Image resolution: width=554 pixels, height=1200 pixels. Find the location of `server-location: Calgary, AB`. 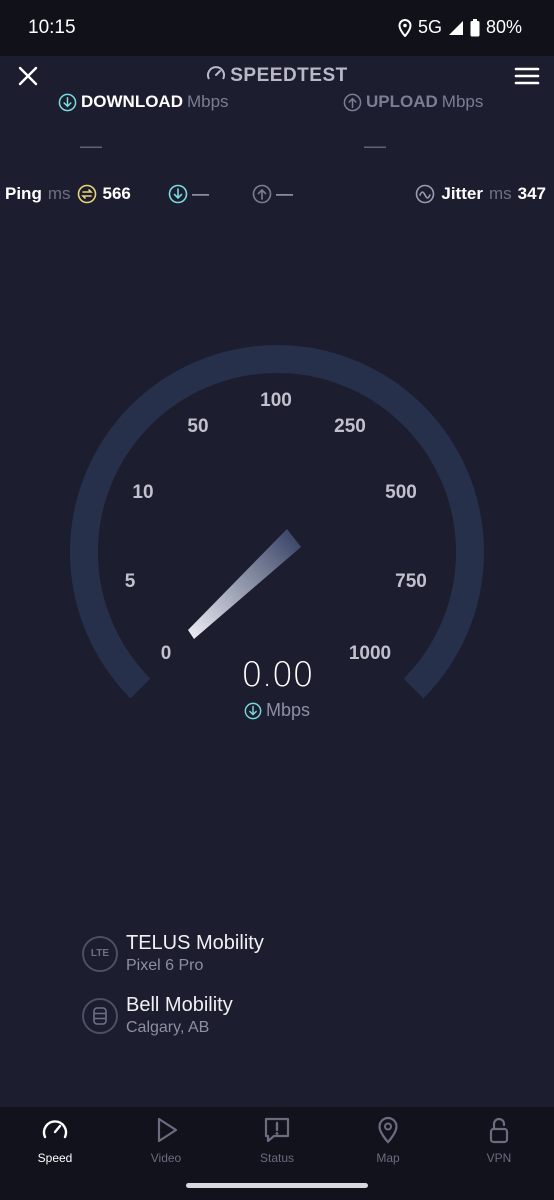

server-location: Calgary, AB is located at coordinates (168, 1027).